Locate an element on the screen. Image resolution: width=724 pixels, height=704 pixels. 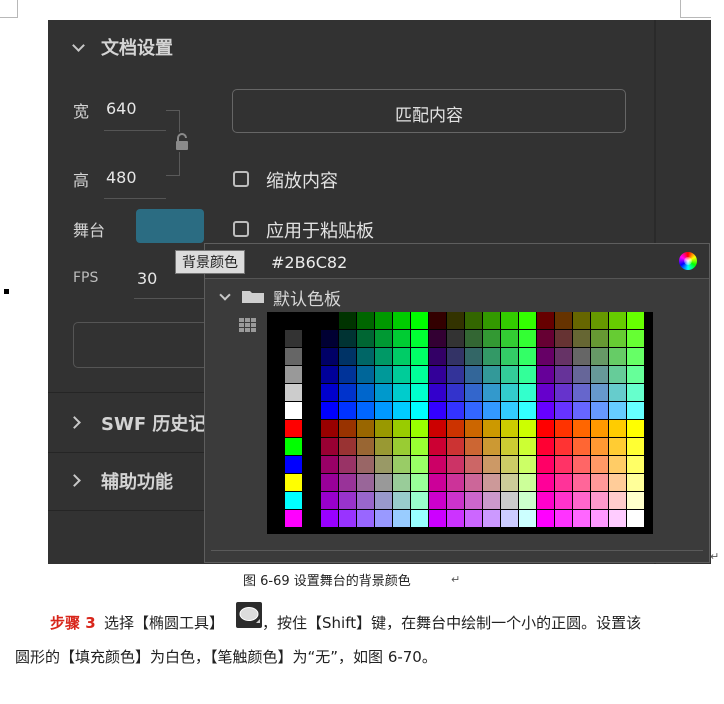
height-value: 480 is located at coordinates (121, 177).